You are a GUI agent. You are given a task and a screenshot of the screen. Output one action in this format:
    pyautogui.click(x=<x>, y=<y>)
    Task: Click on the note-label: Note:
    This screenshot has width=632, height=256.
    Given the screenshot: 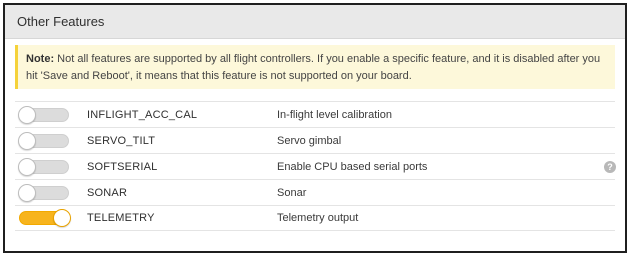 What is the action you would take?
    pyautogui.click(x=40, y=59)
    